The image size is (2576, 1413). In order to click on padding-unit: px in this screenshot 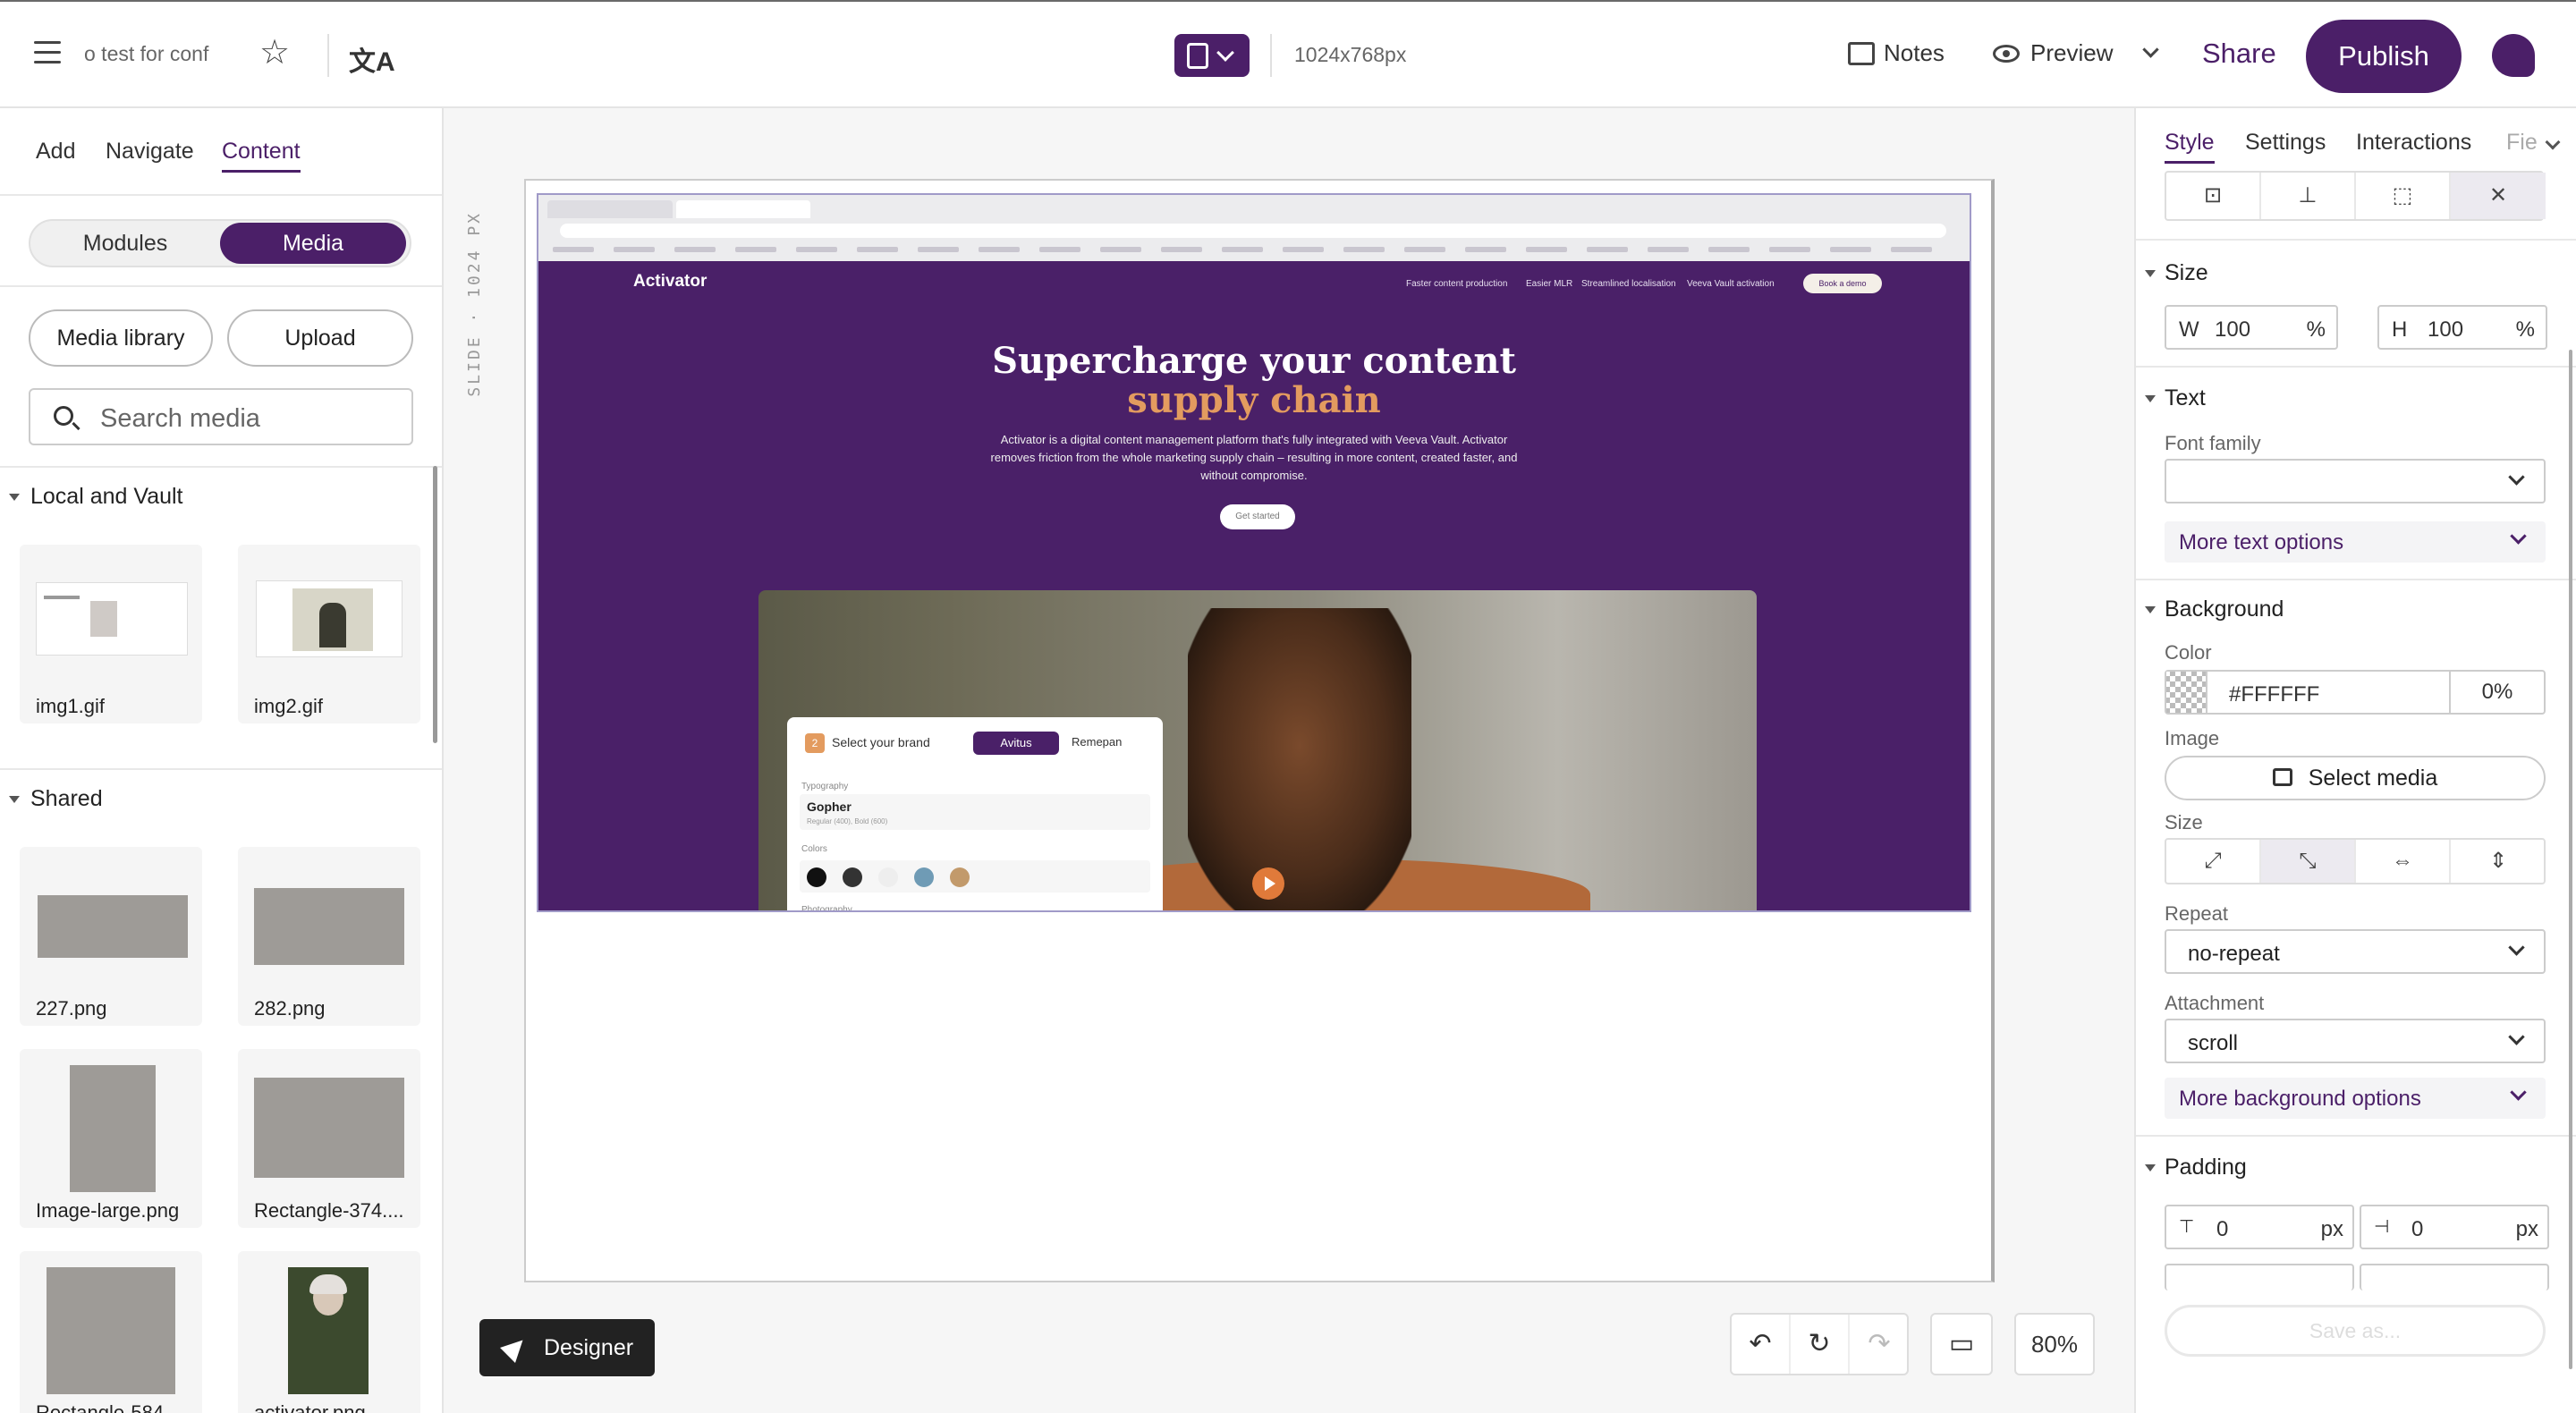, I will do `click(2526, 1229)`.